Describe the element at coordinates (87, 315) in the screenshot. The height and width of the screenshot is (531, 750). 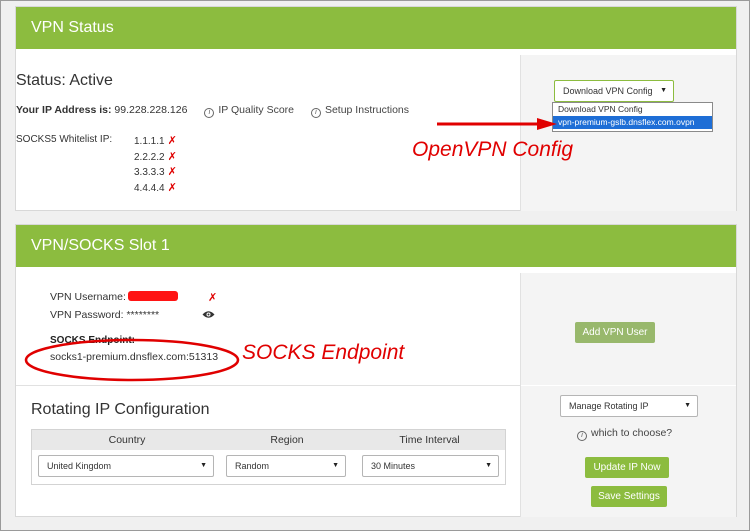
I see `password-label: VPN Password:` at that location.